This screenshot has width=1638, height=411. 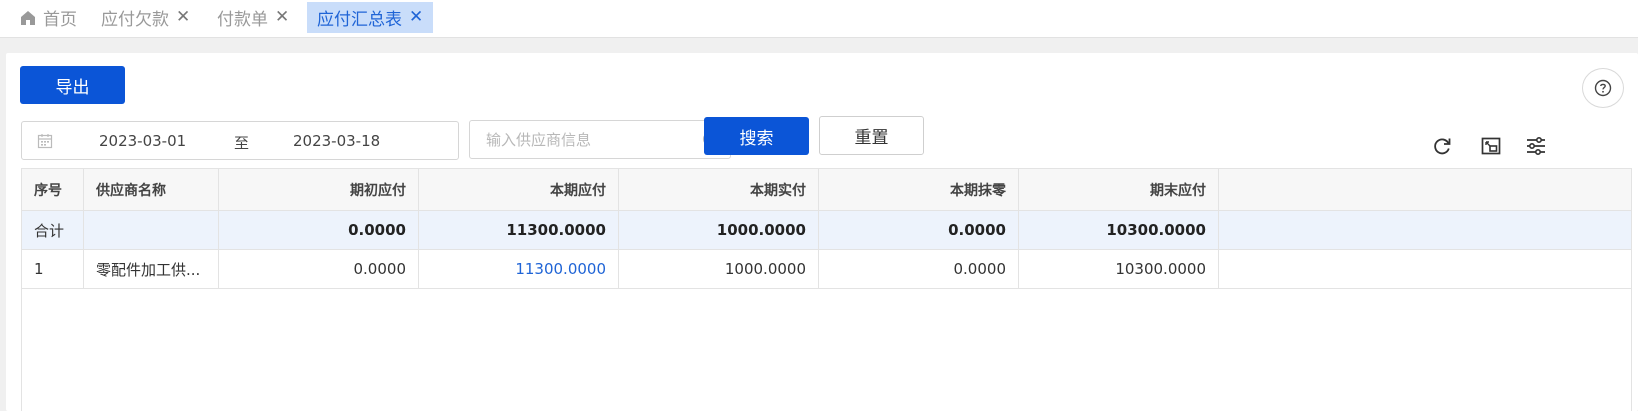 I want to click on tab-bar: 首页 应付欠款 ✕ 付款单 ✕ 应付汇总表 ✕, so click(x=819, y=19).